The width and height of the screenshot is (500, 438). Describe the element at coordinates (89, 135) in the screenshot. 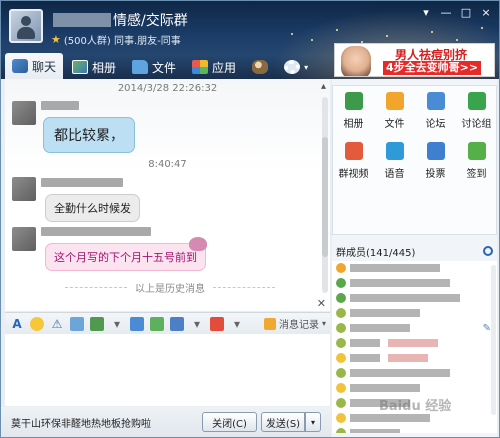

I see `message-bubble: 都比较累，` at that location.